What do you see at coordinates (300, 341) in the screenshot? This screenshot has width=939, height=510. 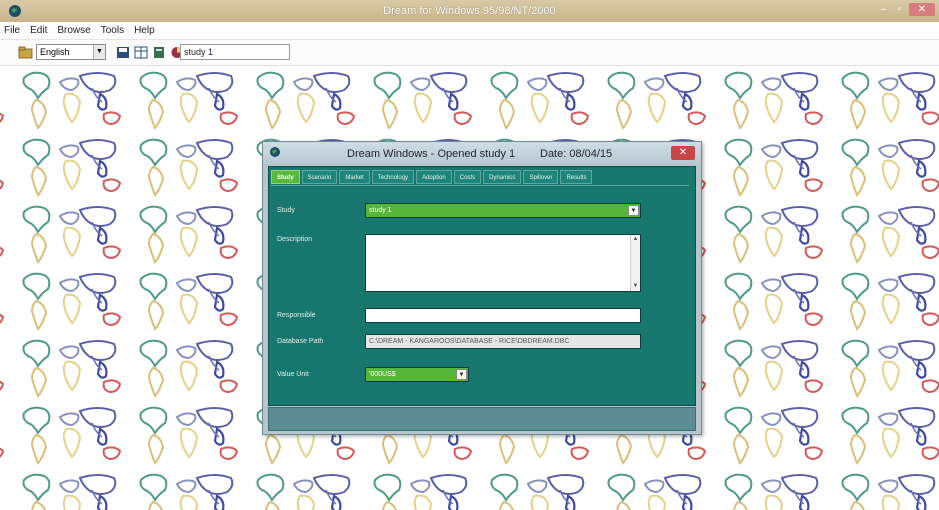 I see `database-path-label: Database Path` at bounding box center [300, 341].